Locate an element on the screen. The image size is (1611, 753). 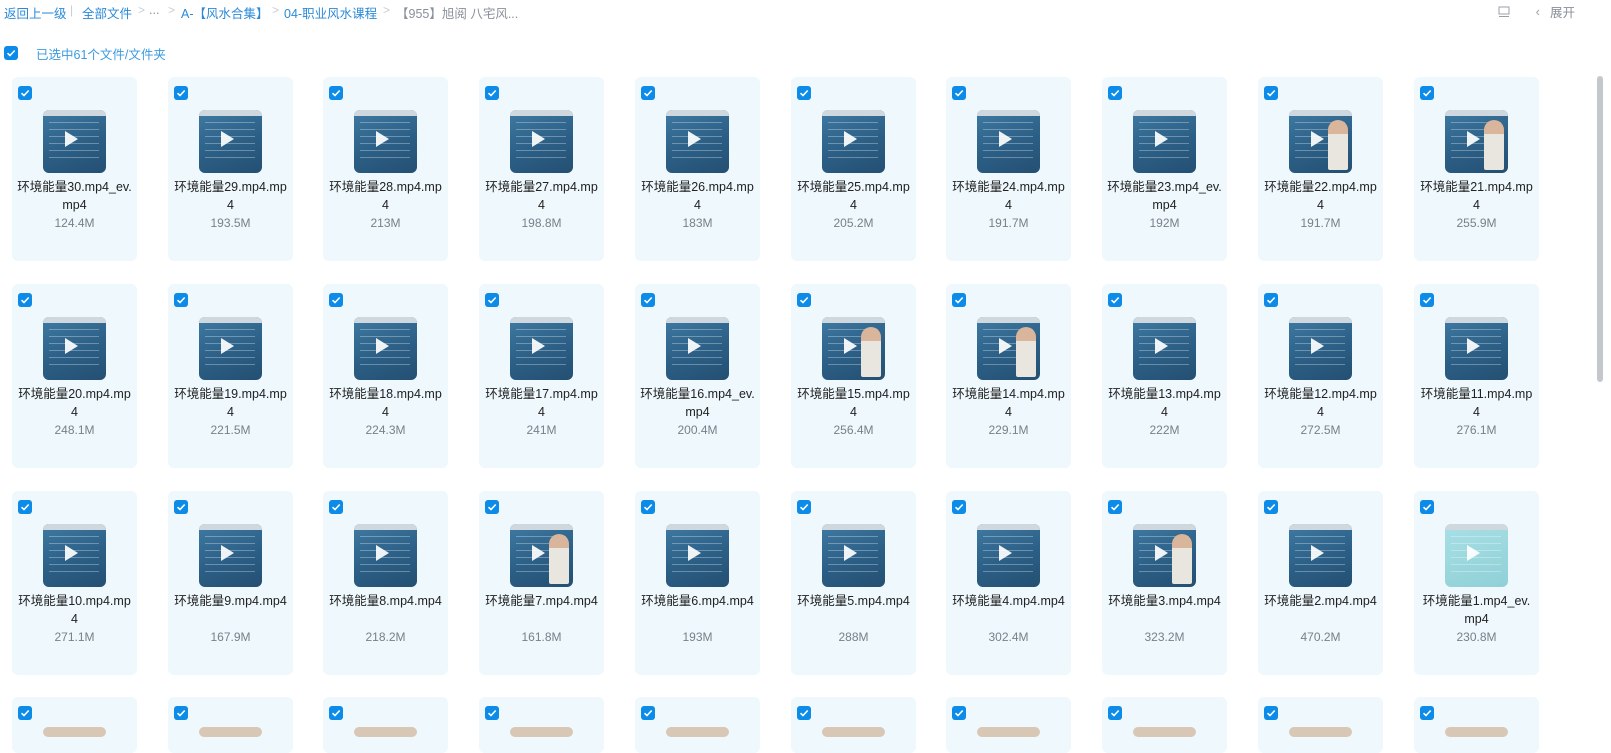
file-card: 环境能量7.mp4.mp4 161.8M is located at coordinates (541, 583).